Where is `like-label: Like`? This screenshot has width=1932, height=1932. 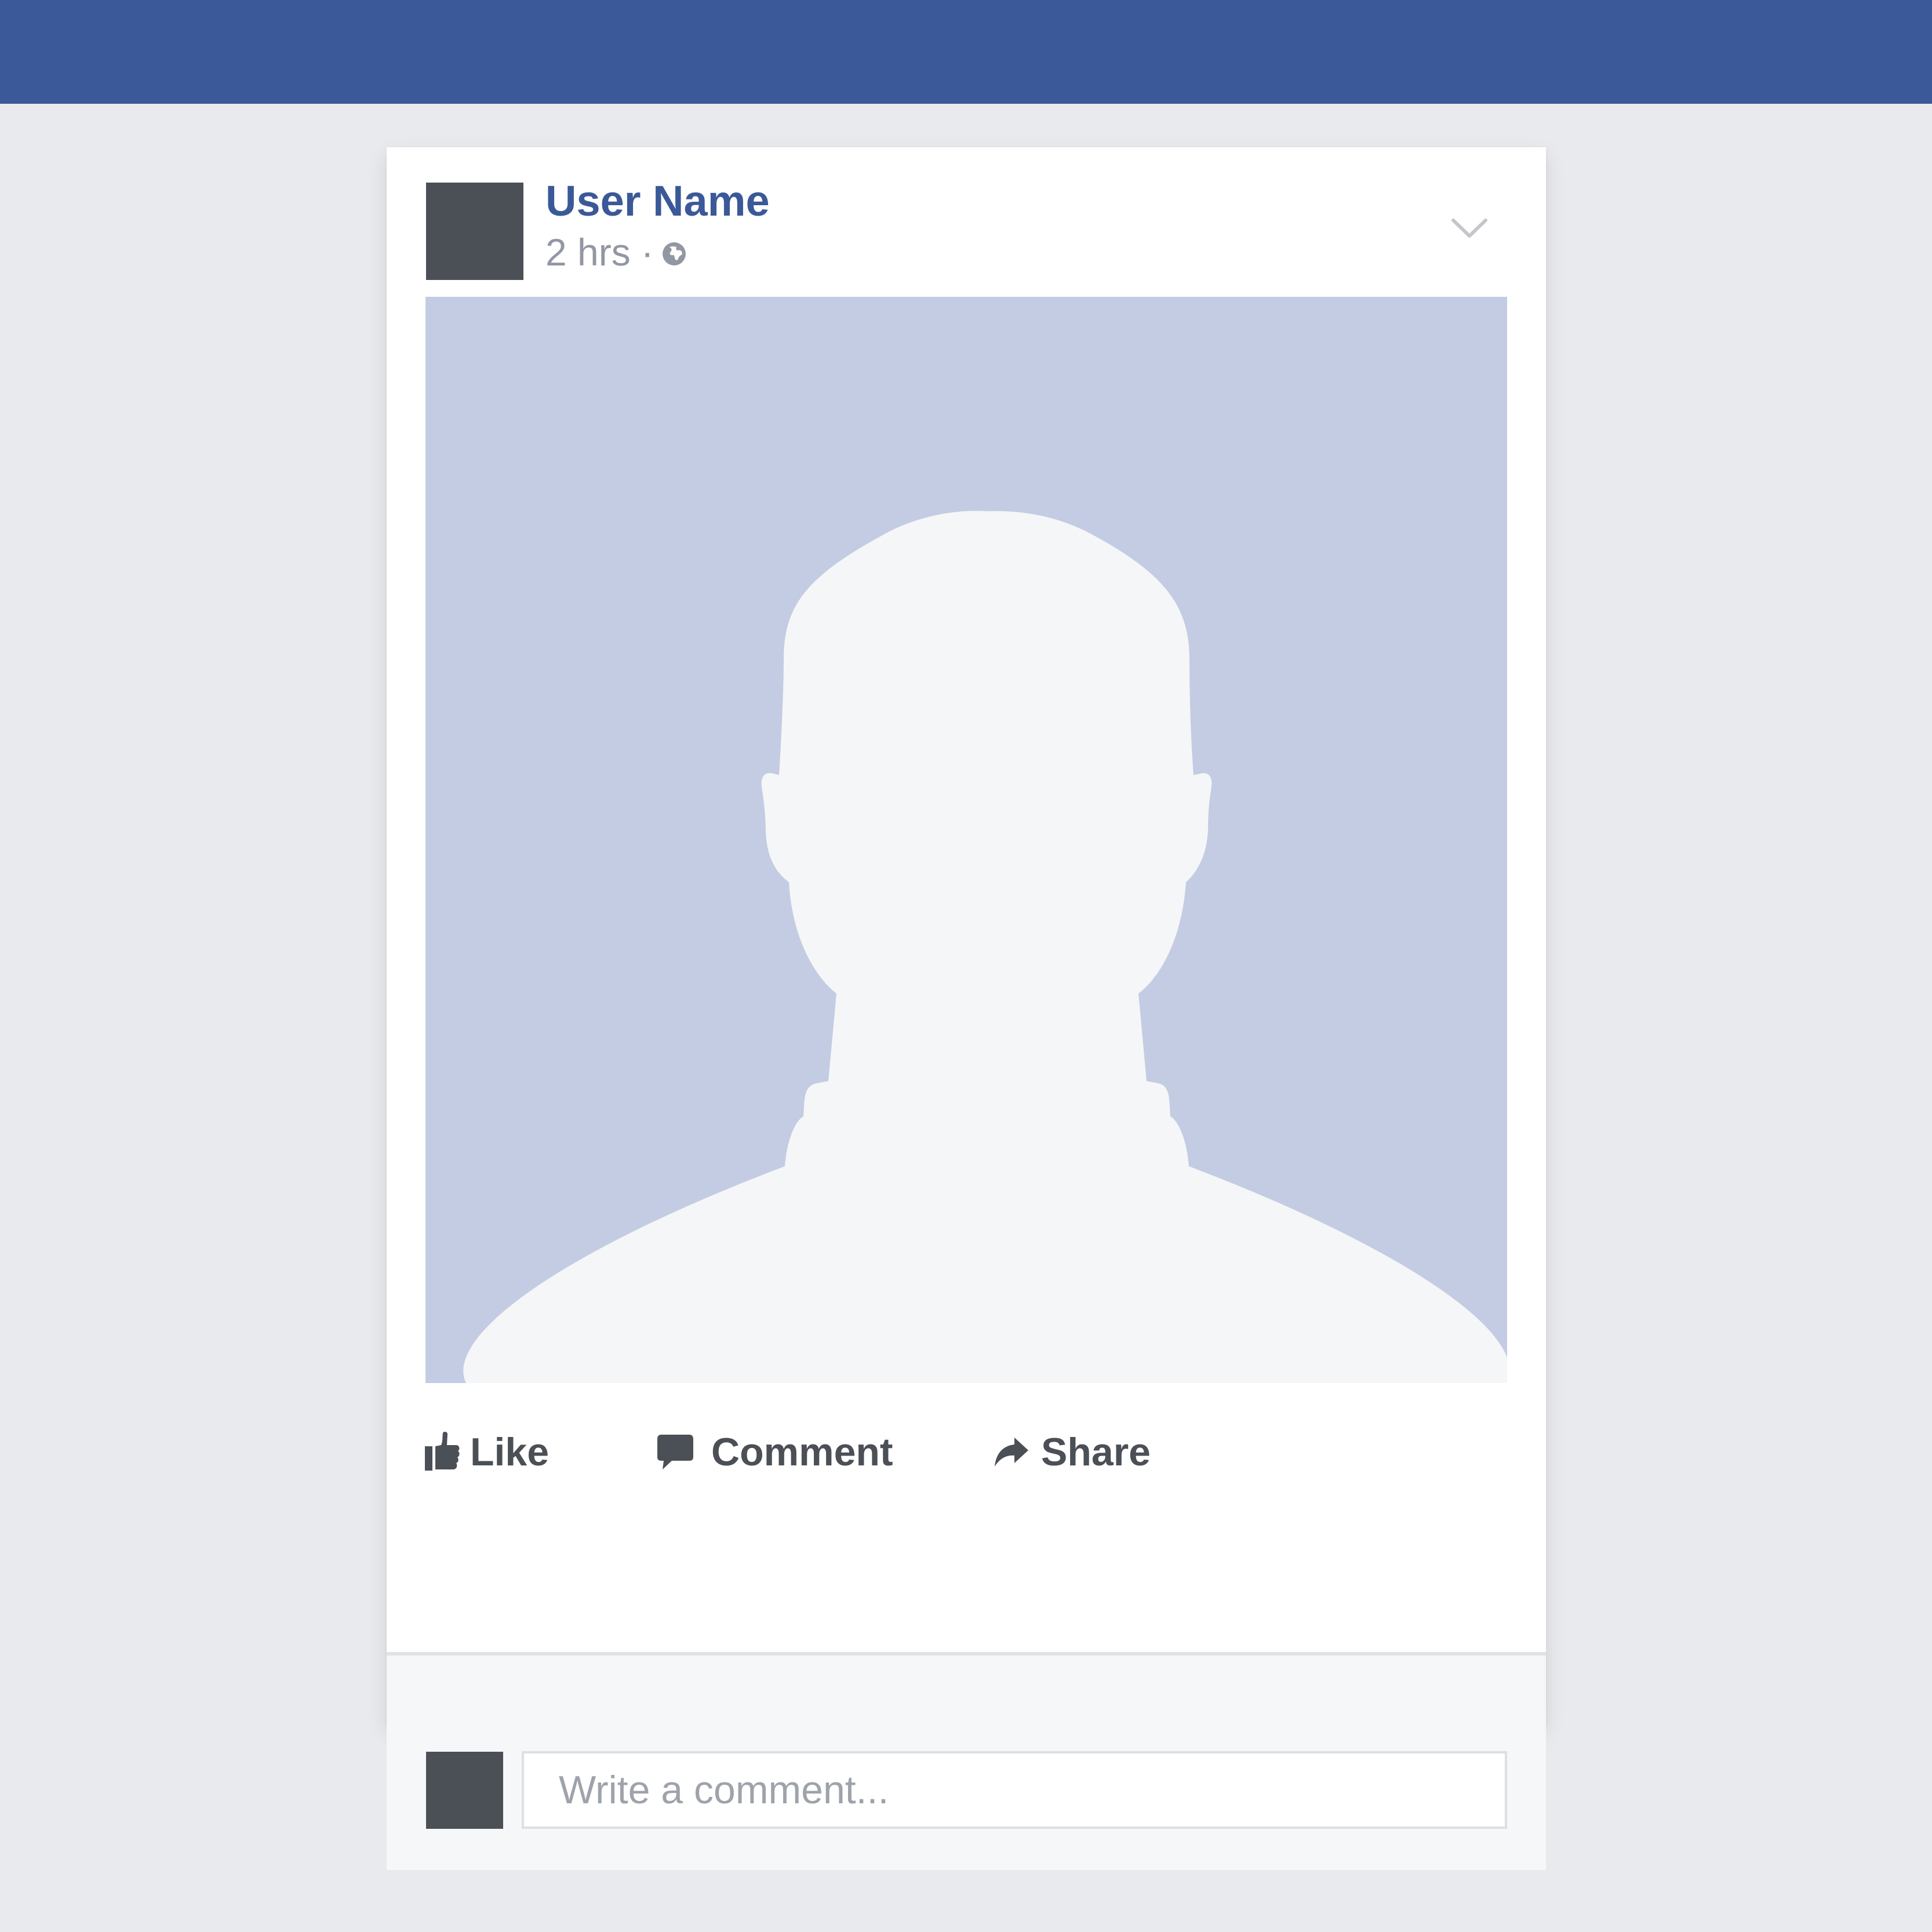
like-label: Like is located at coordinates (510, 1452).